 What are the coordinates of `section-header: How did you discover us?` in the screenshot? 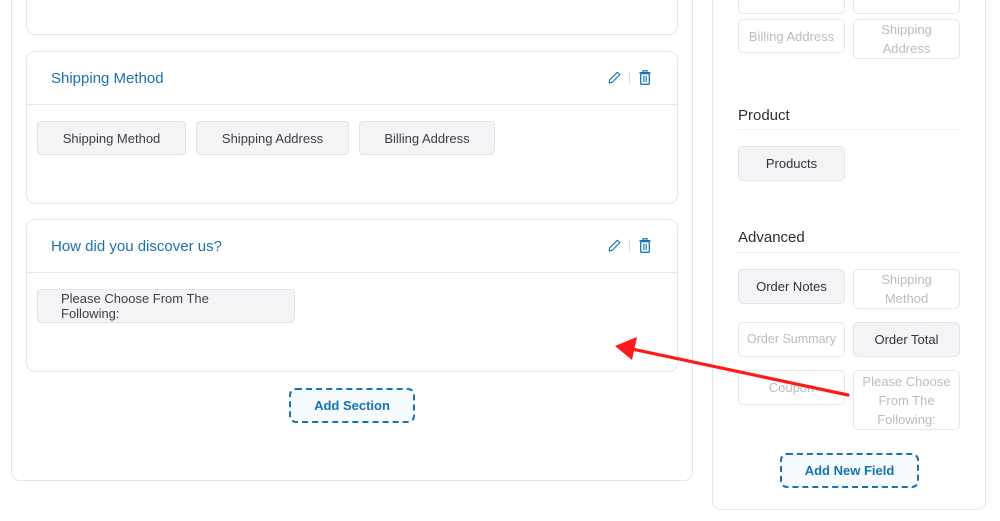 It's located at (352, 246).